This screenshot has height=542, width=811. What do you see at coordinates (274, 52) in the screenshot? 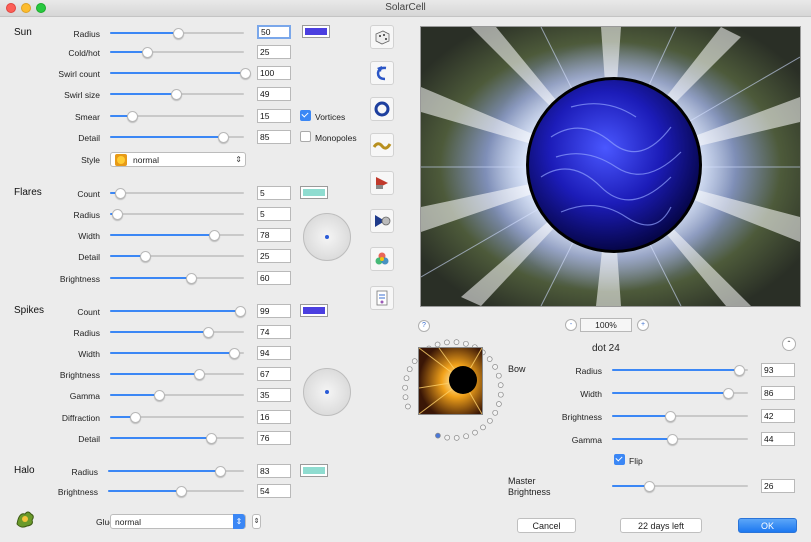
I see `sun-cold-hot-field: 25` at bounding box center [274, 52].